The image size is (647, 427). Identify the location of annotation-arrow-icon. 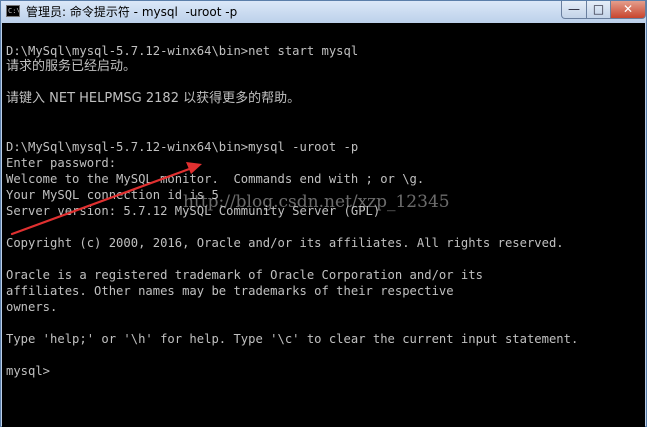
(106, 199).